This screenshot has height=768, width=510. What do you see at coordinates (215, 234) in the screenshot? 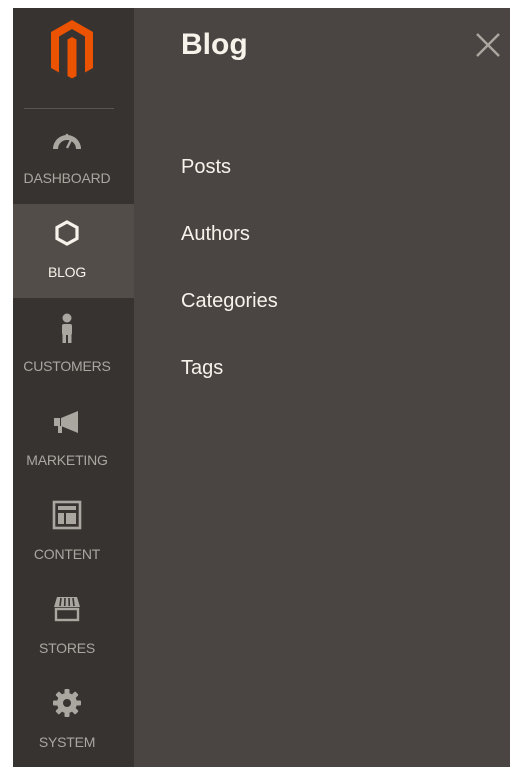
I see `menu-link-authors: Authors` at bounding box center [215, 234].